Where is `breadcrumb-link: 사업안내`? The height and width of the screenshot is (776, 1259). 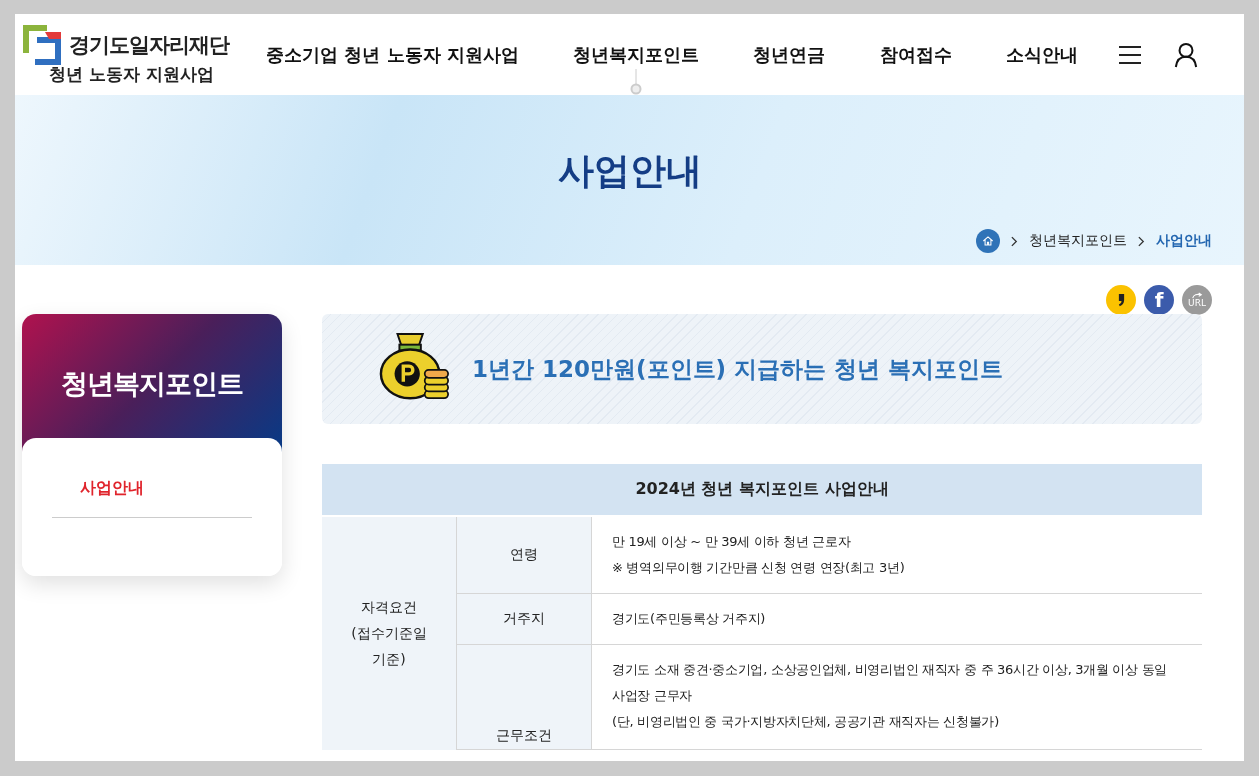 breadcrumb-link: 사업안내 is located at coordinates (1184, 241).